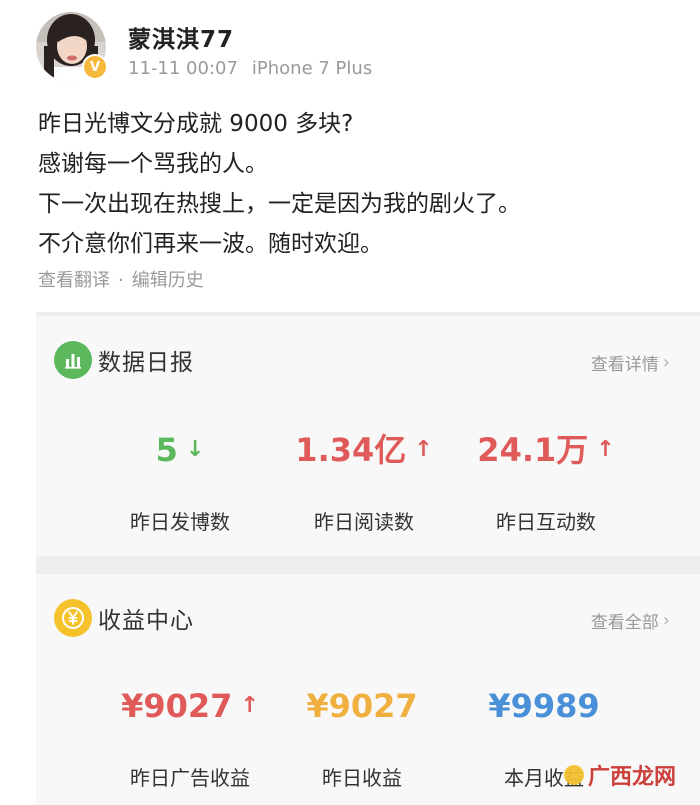  Describe the element at coordinates (631, 777) in the screenshot. I see `watermark-text: 广西龙网` at that location.